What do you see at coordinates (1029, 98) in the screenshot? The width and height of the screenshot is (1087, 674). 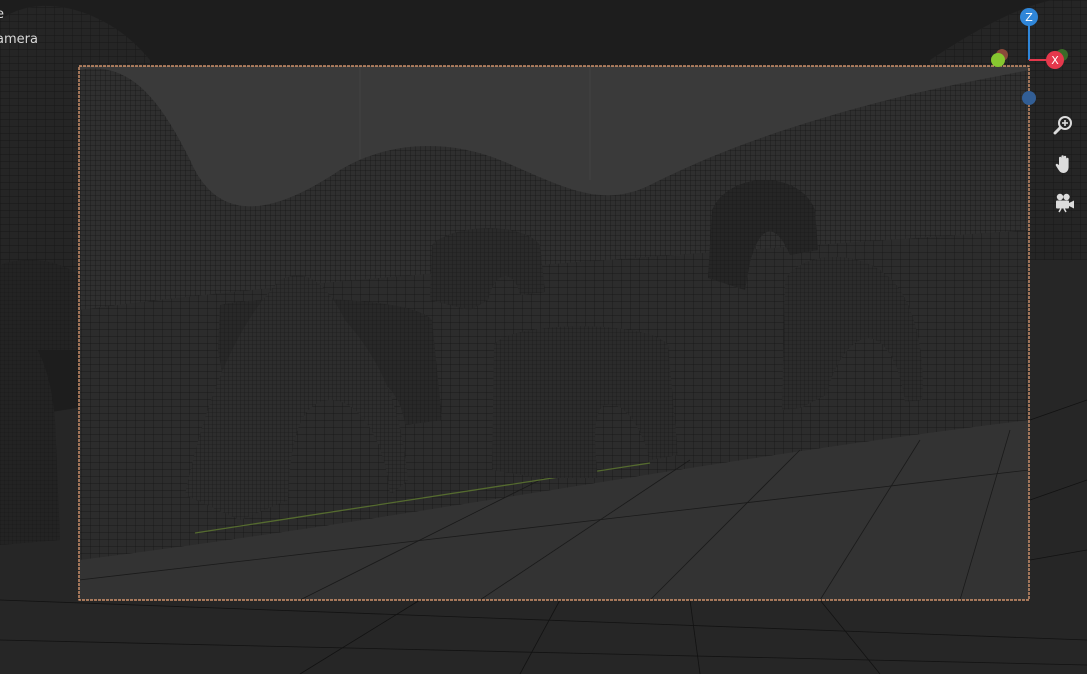 I see `gizmo-neg-z-dot` at bounding box center [1029, 98].